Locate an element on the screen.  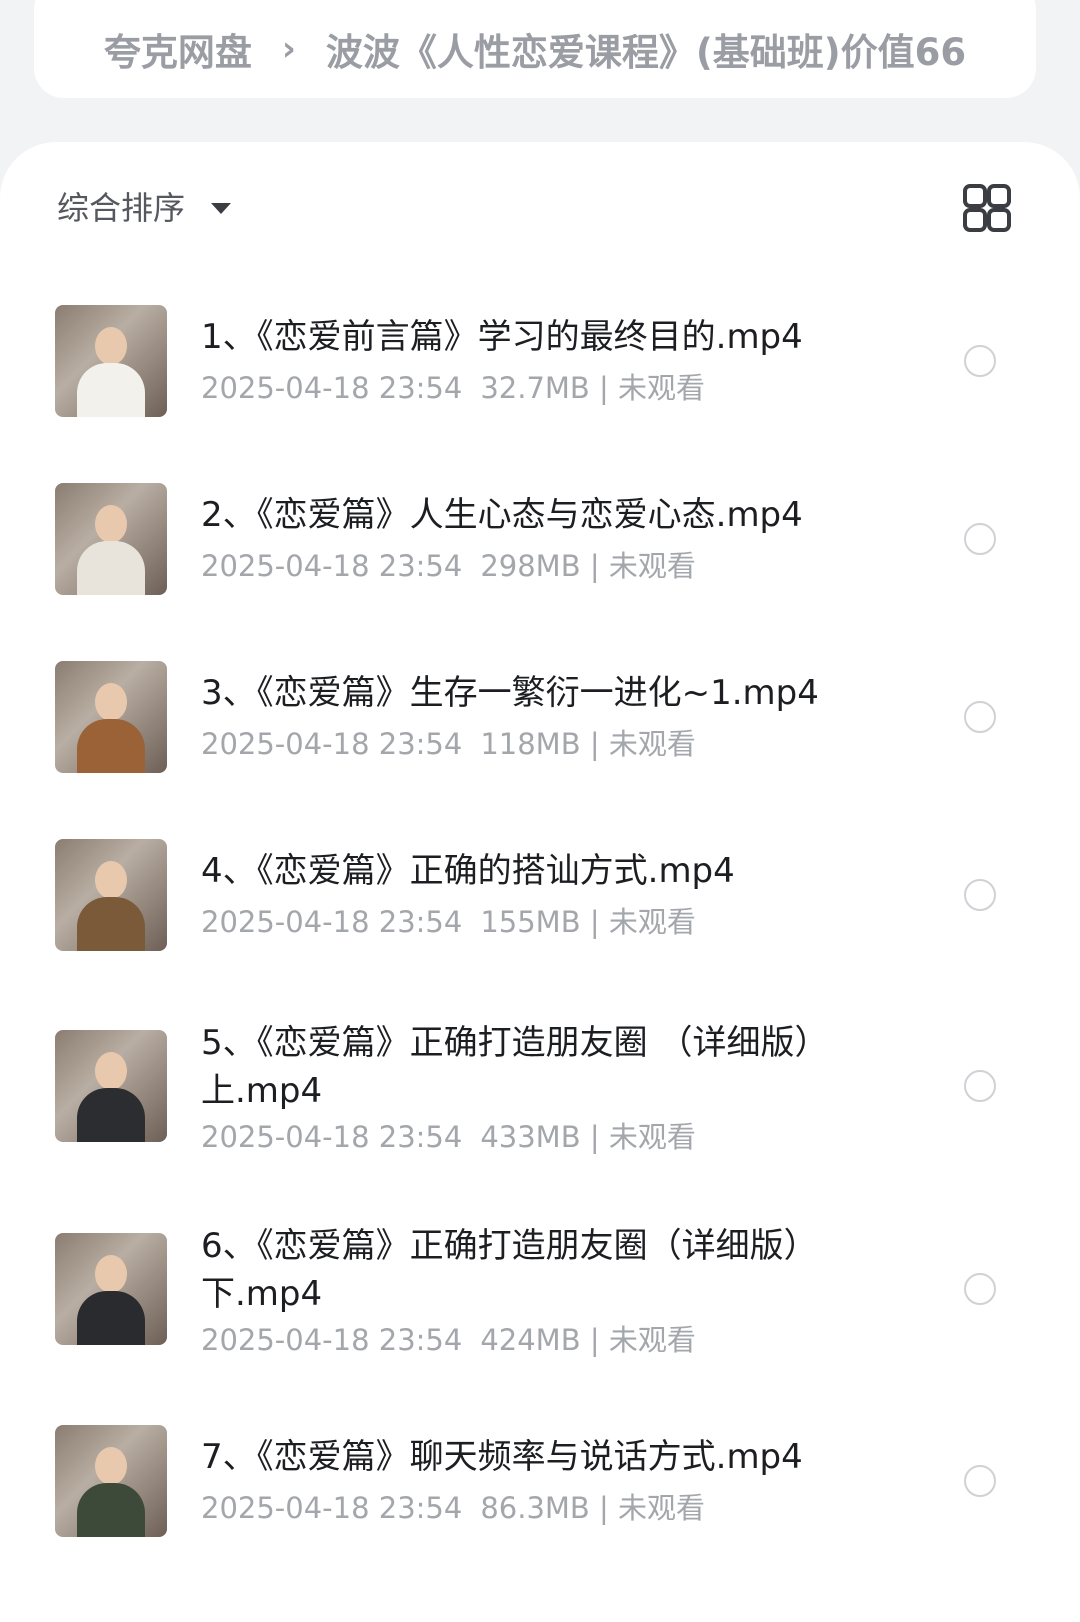
file-meta: 2025-04-18 23:54 118MB | 未观看 is located at coordinates (448, 744).